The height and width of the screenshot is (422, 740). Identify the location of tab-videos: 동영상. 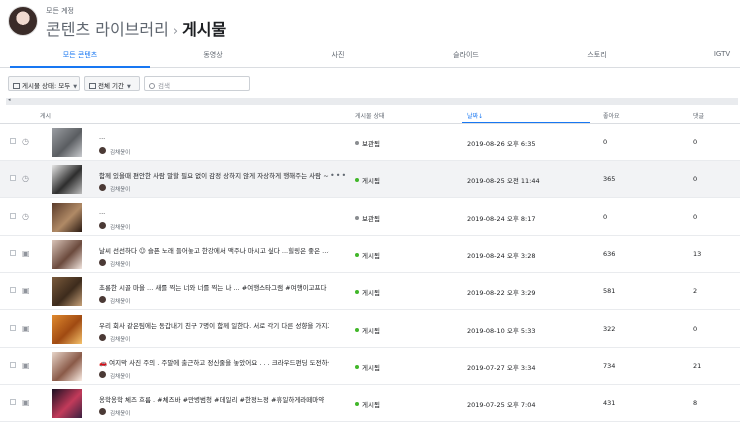
(212, 55).